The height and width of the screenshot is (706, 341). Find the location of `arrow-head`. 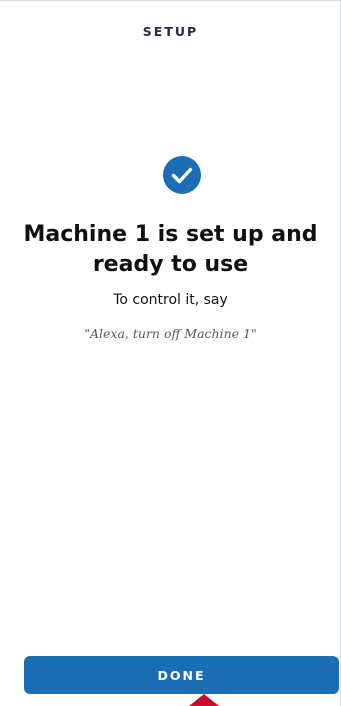

arrow-head is located at coordinates (204, 700).